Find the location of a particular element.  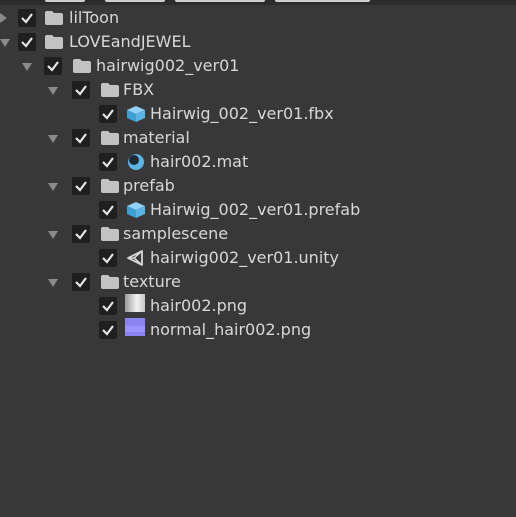

tree-row-material: material is located at coordinates (258, 138).